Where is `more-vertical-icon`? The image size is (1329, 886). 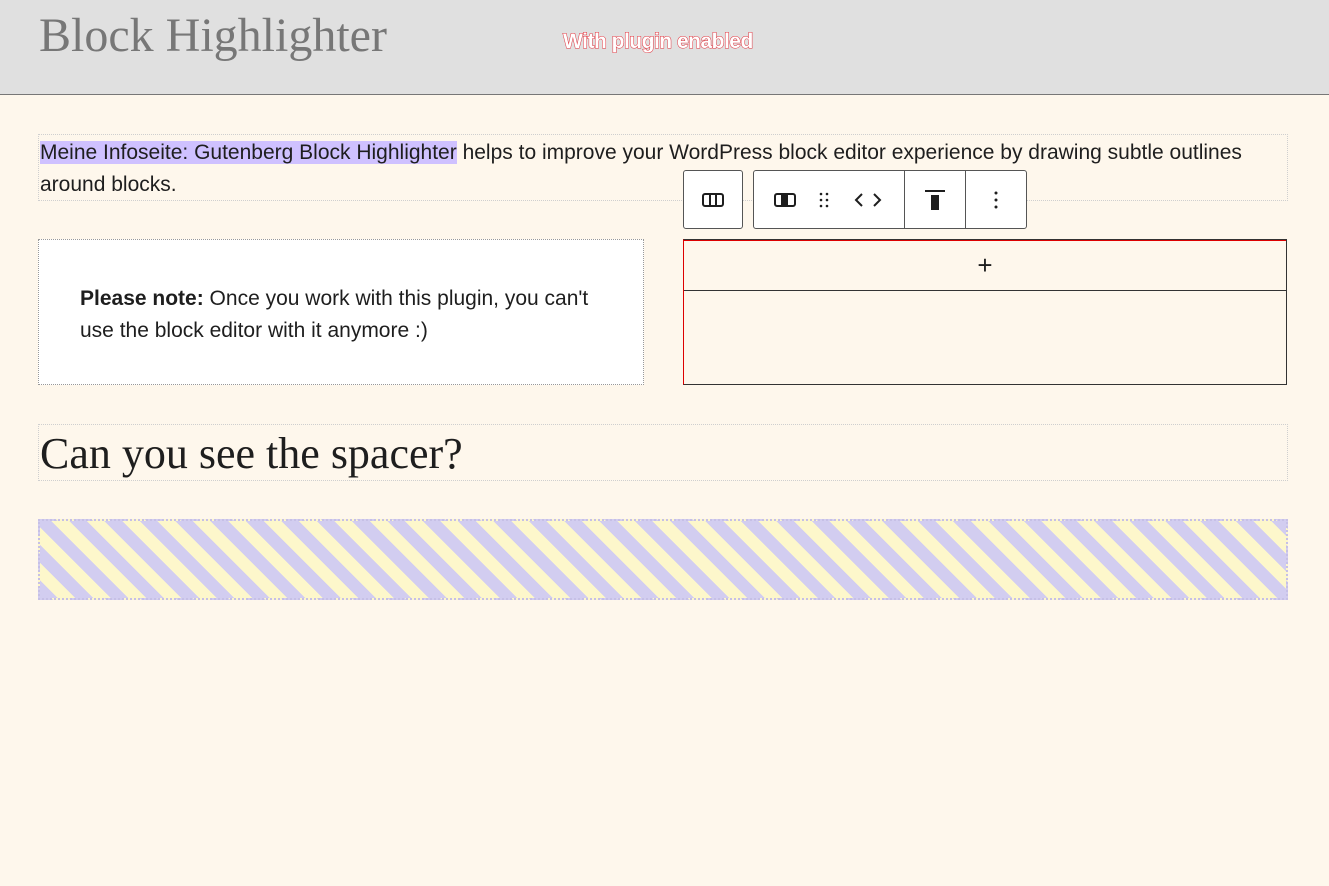 more-vertical-icon is located at coordinates (996, 199).